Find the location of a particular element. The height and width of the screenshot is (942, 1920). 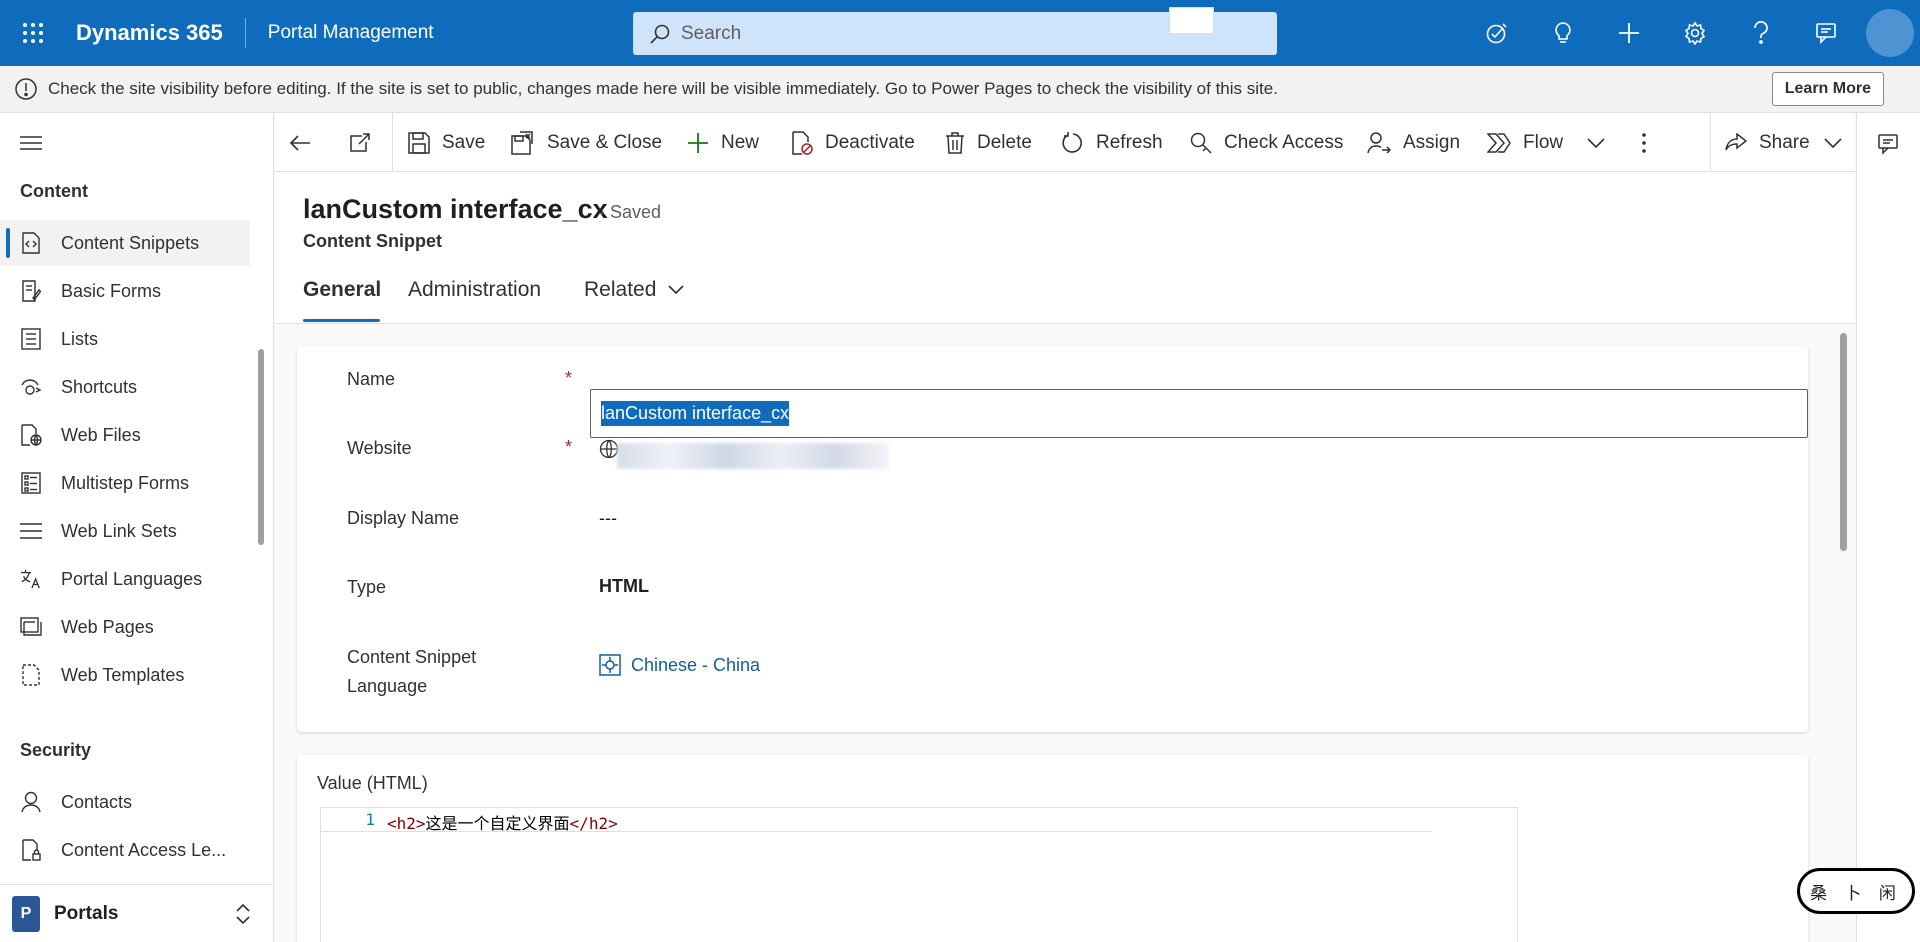

share-button: Share is located at coordinates (1783, 142).